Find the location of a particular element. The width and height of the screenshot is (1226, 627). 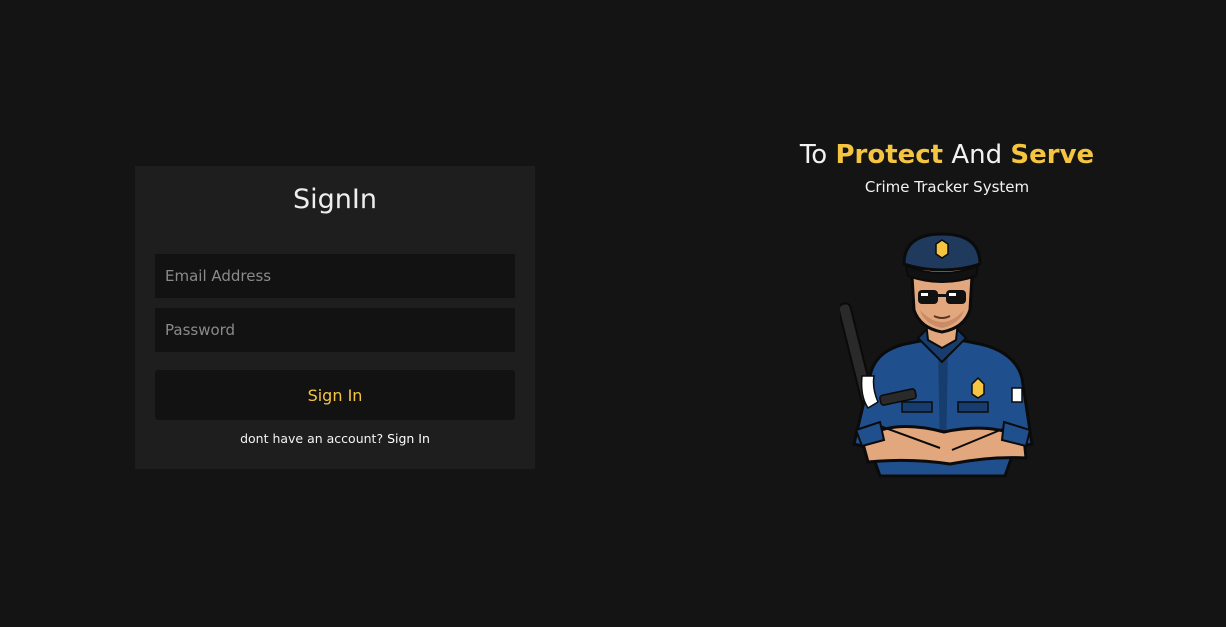

hero-word-and: And is located at coordinates (977, 155).